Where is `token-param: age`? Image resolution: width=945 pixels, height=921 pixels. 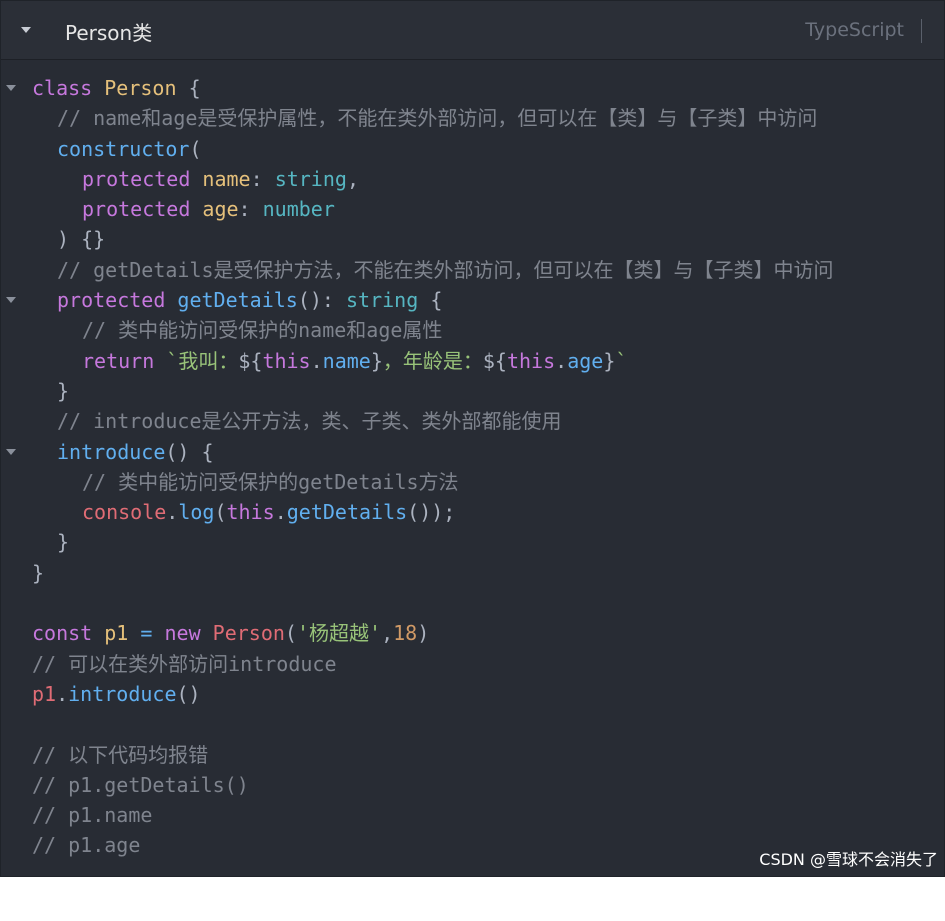
token-param: age is located at coordinates (220, 209).